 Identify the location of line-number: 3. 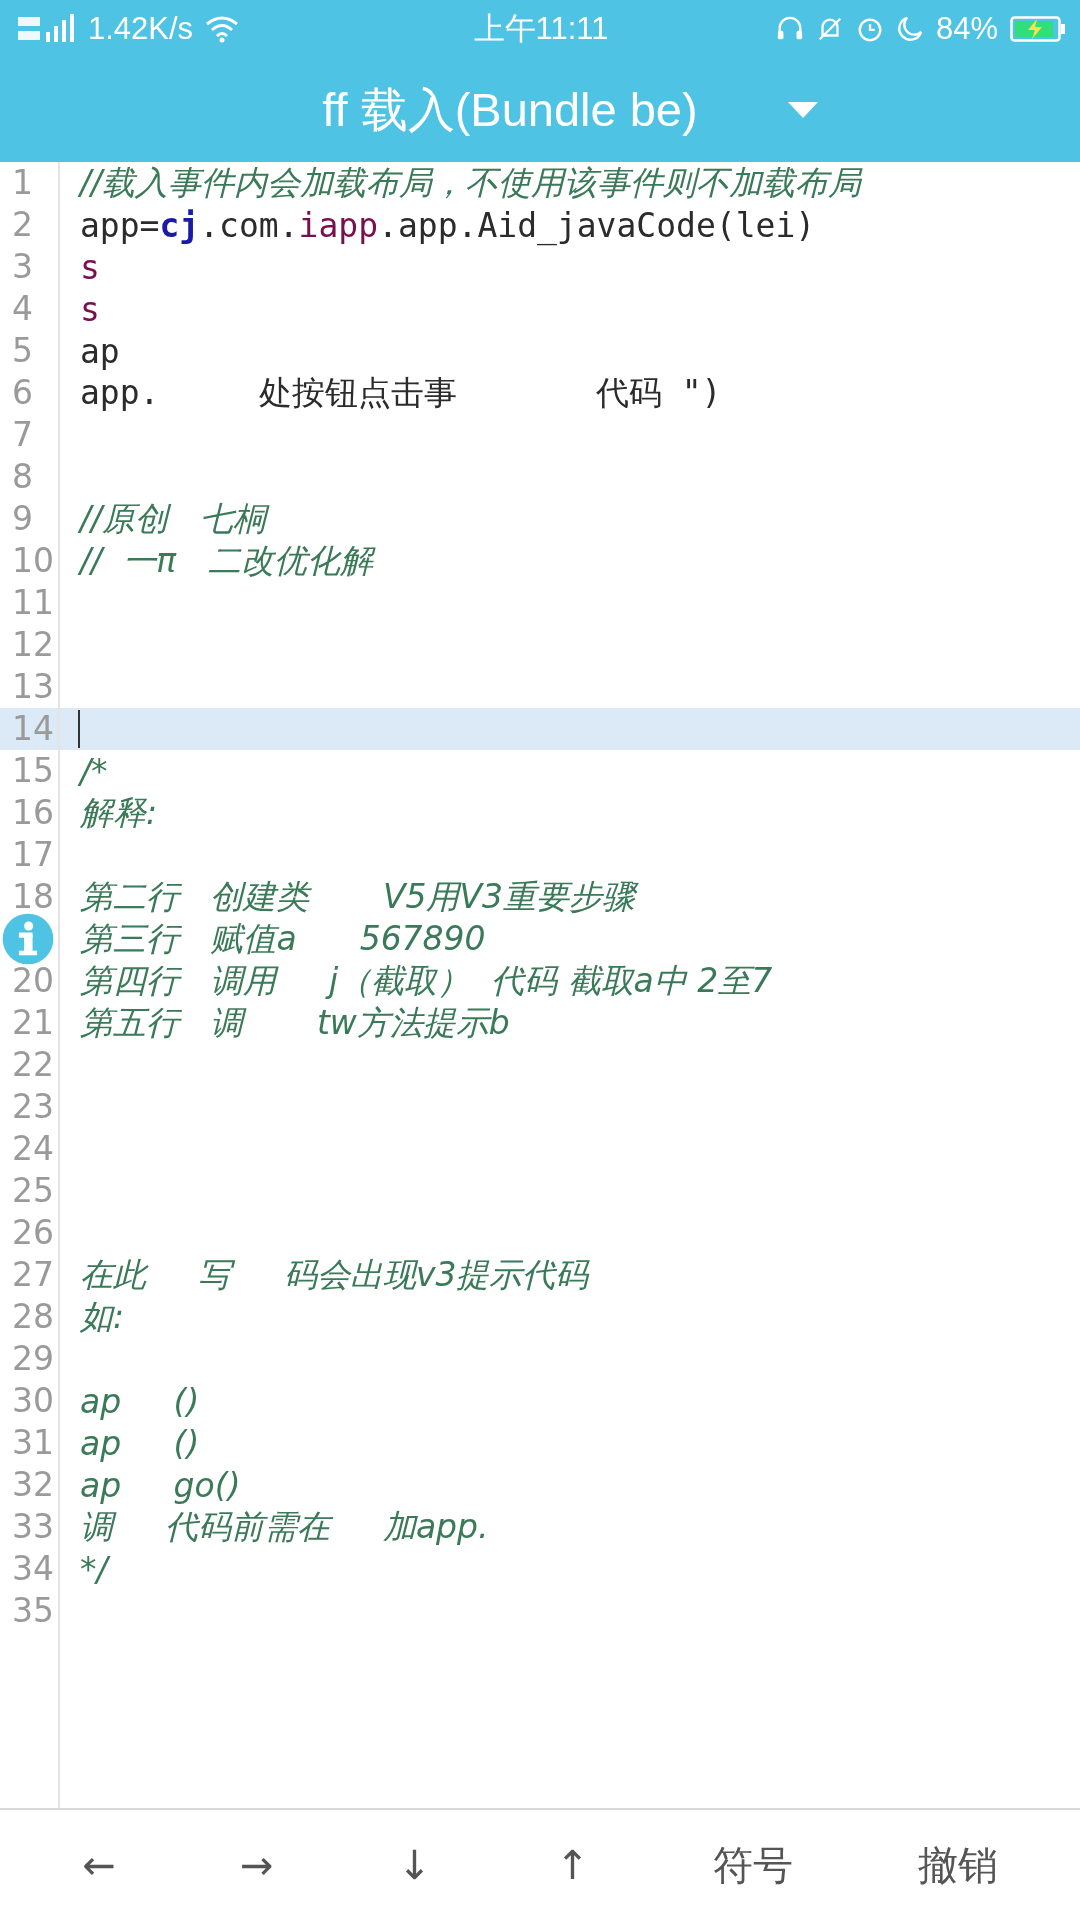
(30, 267).